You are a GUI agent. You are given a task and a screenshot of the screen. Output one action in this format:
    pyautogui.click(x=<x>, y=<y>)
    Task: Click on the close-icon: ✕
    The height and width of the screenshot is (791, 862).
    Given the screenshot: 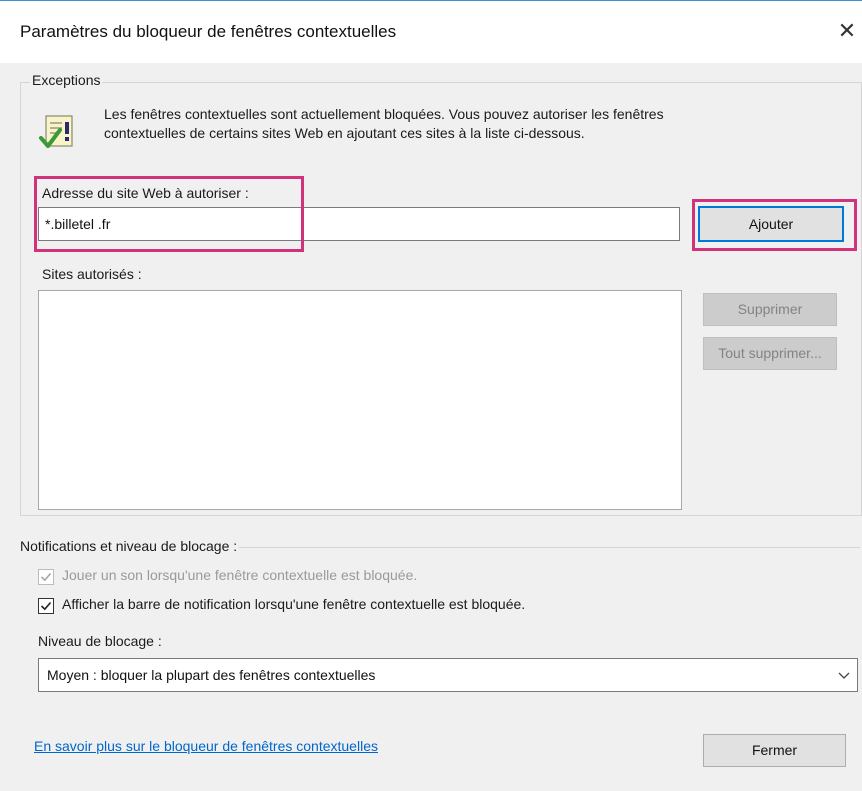 What is the action you would take?
    pyautogui.click(x=847, y=31)
    